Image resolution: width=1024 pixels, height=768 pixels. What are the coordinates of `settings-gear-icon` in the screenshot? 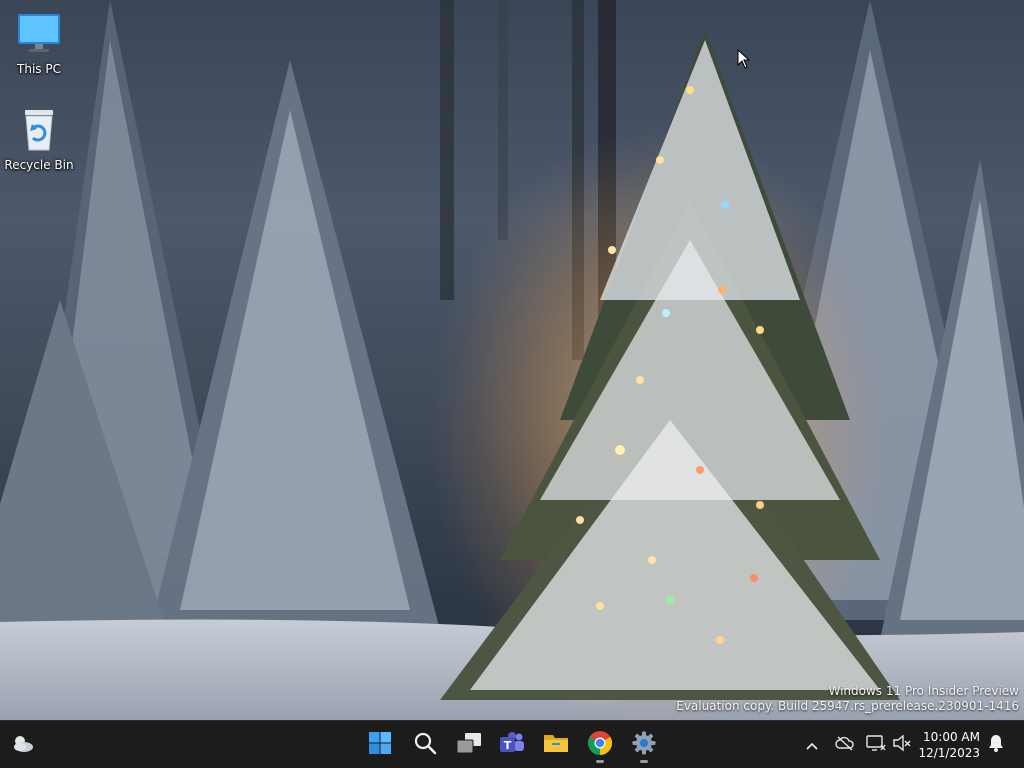 It's located at (644, 745).